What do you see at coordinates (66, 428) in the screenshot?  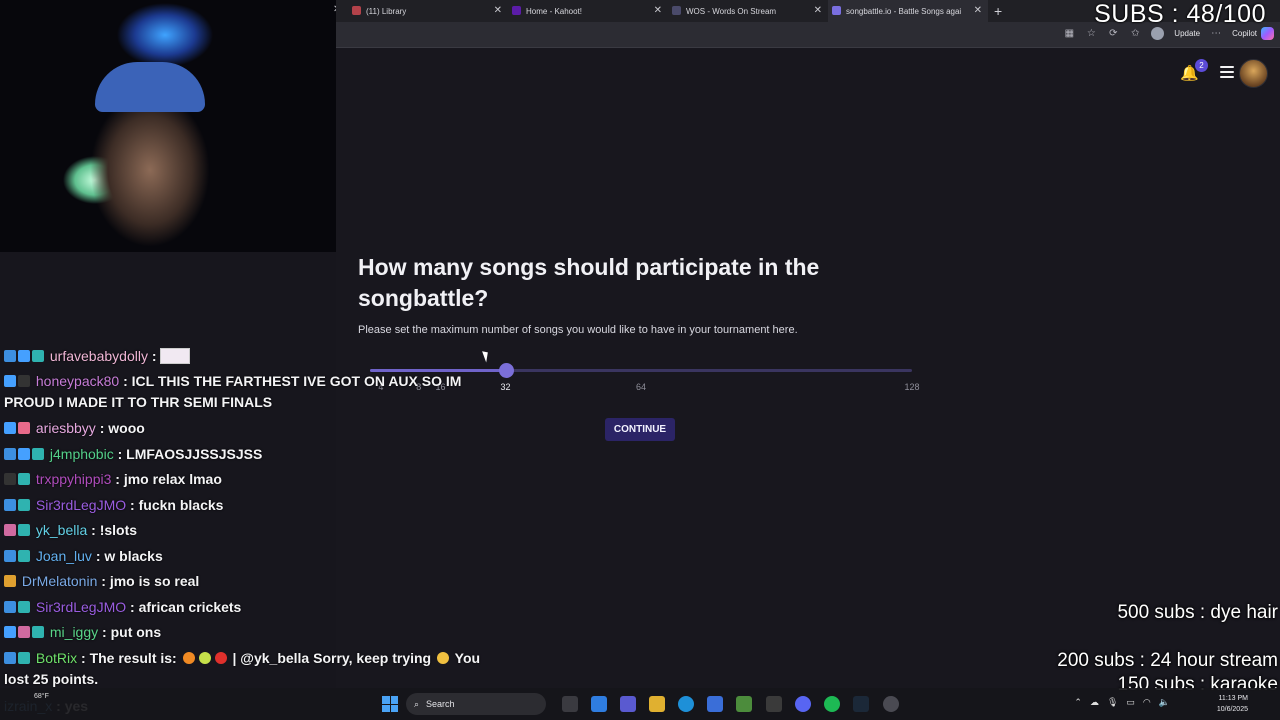 I see `chat-username: ariesbbyy` at bounding box center [66, 428].